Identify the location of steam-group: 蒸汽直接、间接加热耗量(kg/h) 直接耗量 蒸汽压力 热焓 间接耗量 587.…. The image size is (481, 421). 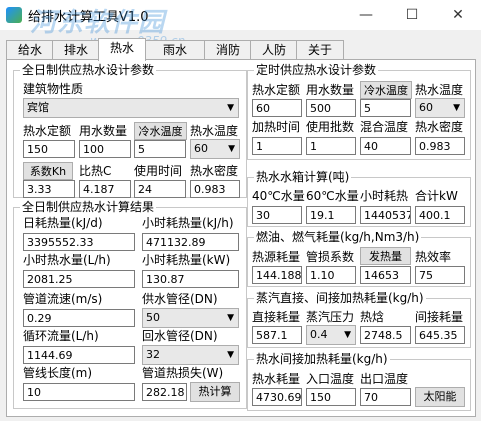
(359, 319).